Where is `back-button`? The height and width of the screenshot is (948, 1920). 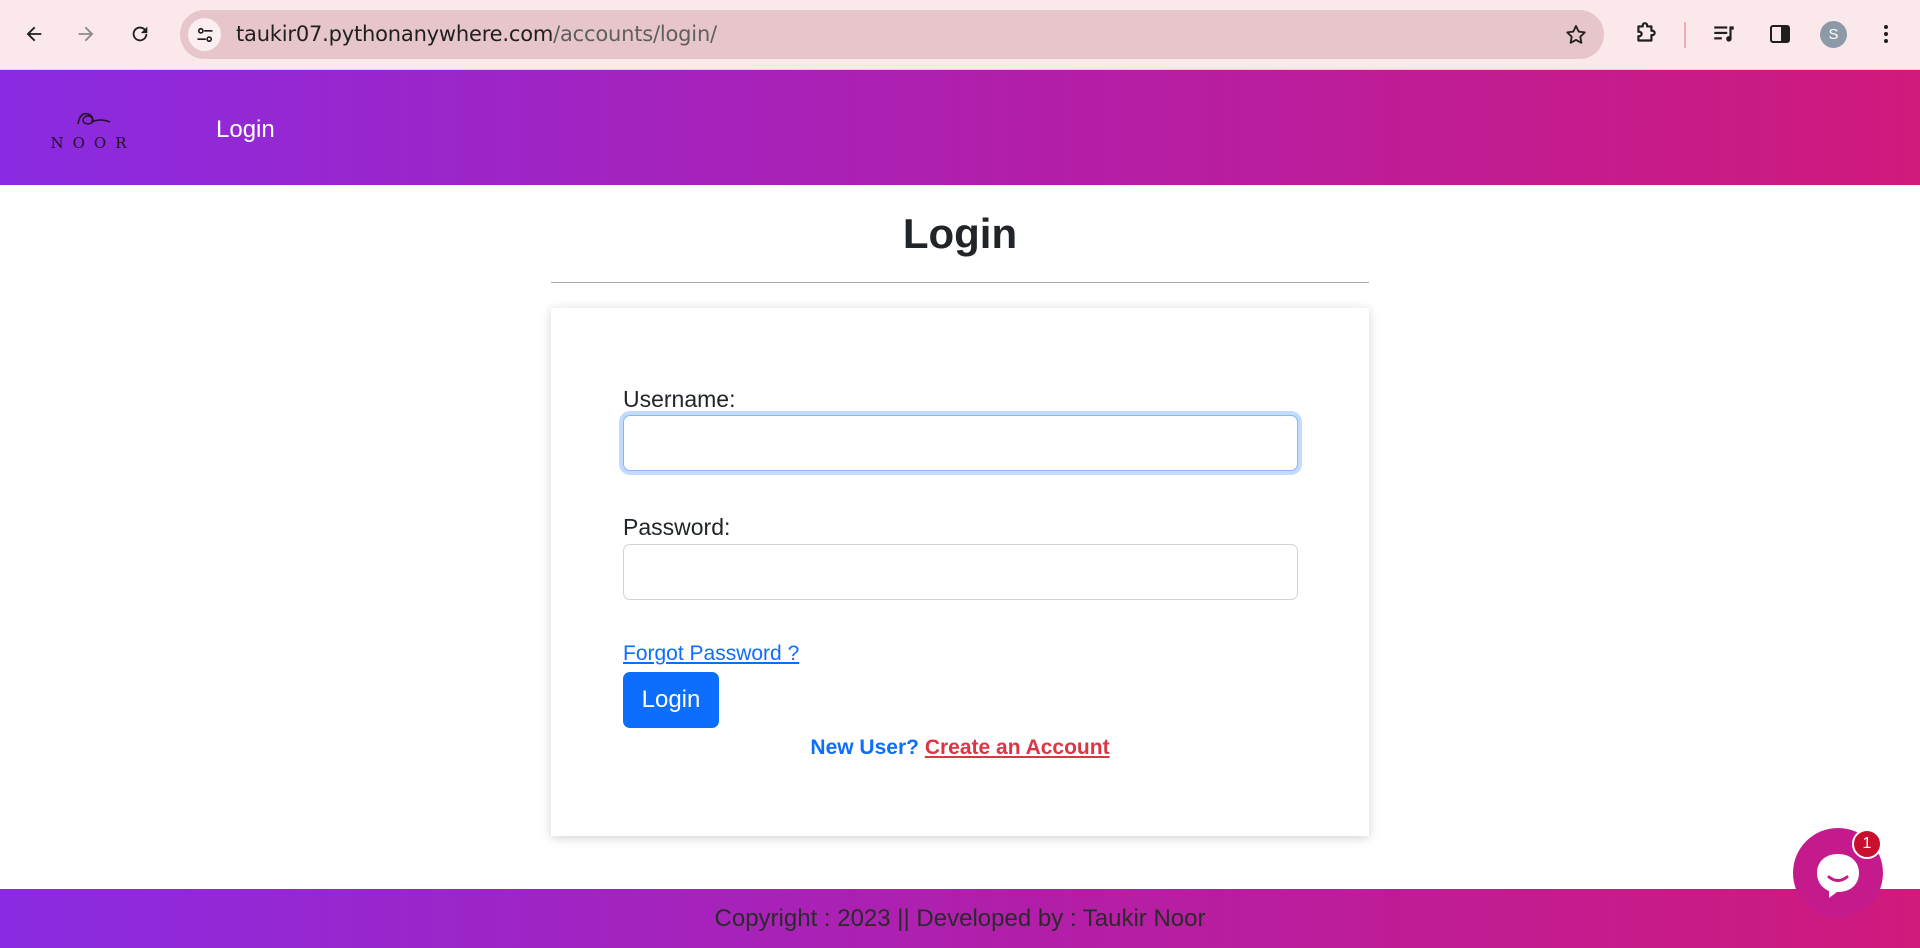 back-button is located at coordinates (34, 34).